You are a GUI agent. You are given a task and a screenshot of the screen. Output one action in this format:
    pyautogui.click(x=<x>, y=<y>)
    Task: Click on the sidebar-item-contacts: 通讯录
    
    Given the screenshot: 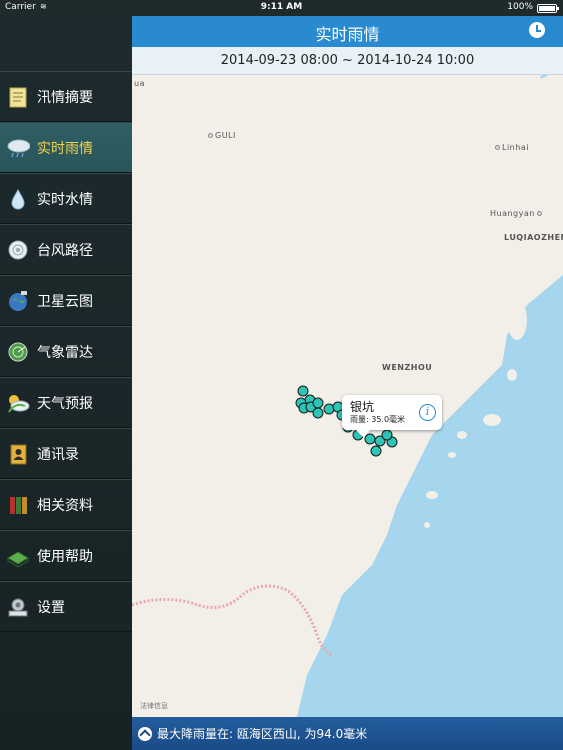 What is the action you would take?
    pyautogui.click(x=66, y=453)
    